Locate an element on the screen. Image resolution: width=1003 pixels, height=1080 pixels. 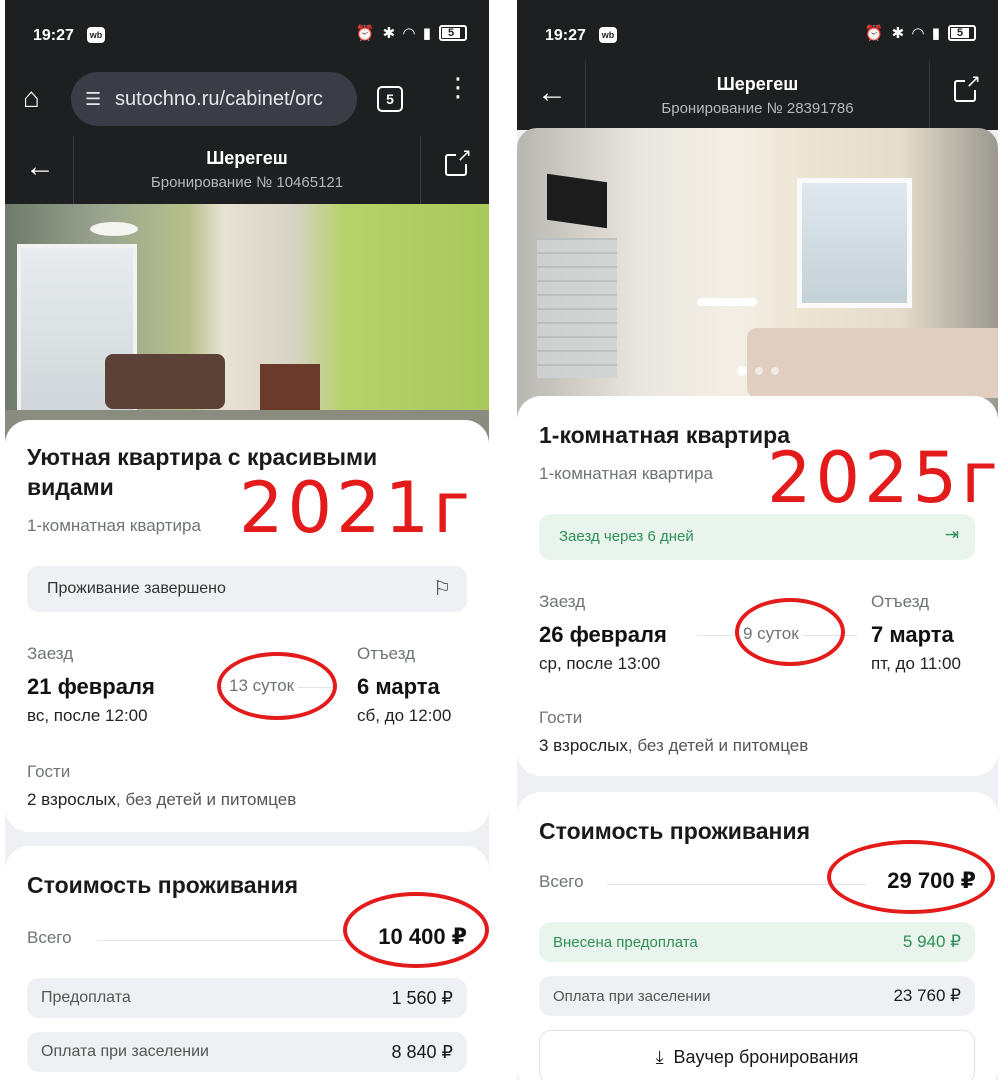
tabs-icon: 5 is located at coordinates (390, 99).